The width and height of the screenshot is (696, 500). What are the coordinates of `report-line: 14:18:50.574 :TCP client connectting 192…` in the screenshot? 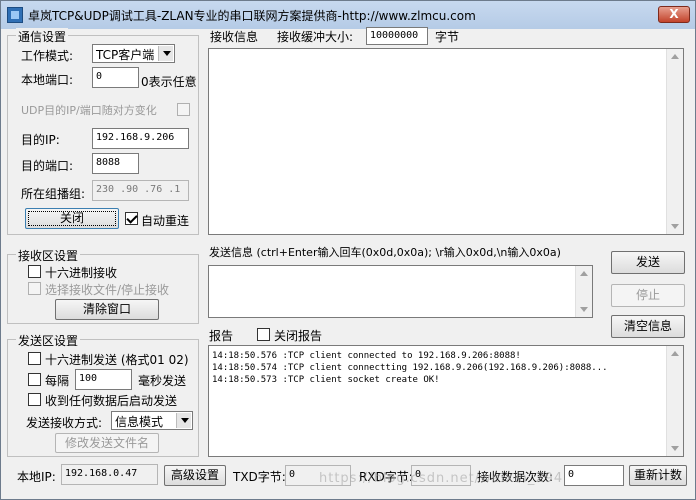 It's located at (410, 368).